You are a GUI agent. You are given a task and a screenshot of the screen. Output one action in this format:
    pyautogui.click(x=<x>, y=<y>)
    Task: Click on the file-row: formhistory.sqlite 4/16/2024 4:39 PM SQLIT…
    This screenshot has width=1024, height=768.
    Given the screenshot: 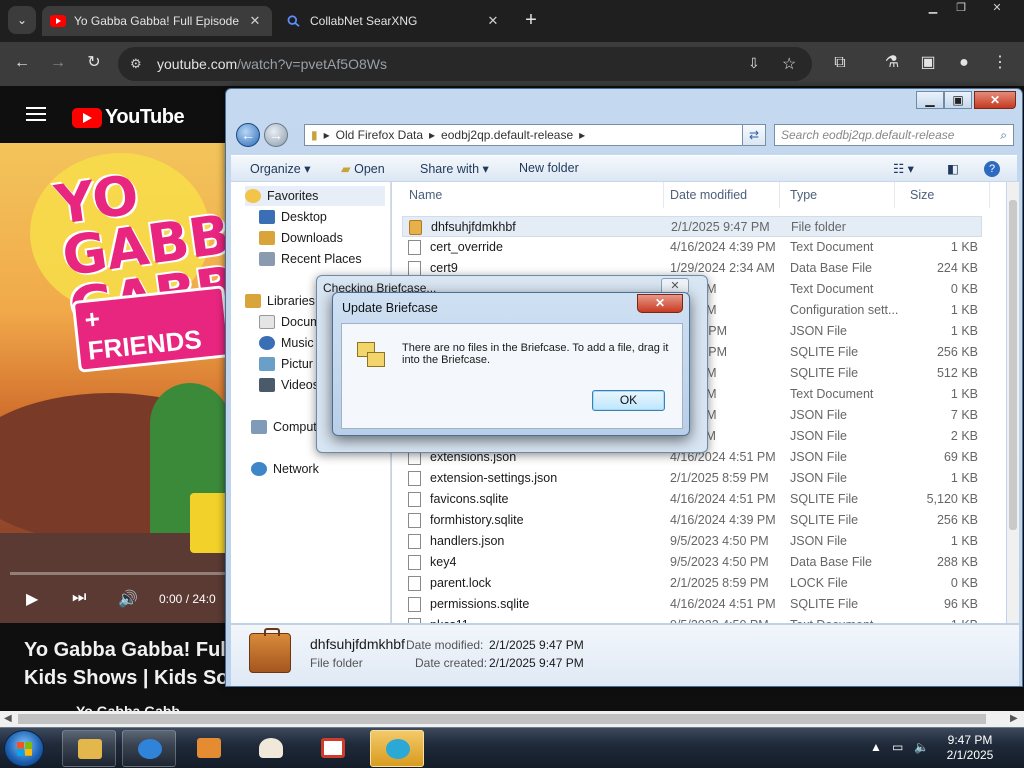 What is the action you would take?
    pyautogui.click(x=692, y=520)
    